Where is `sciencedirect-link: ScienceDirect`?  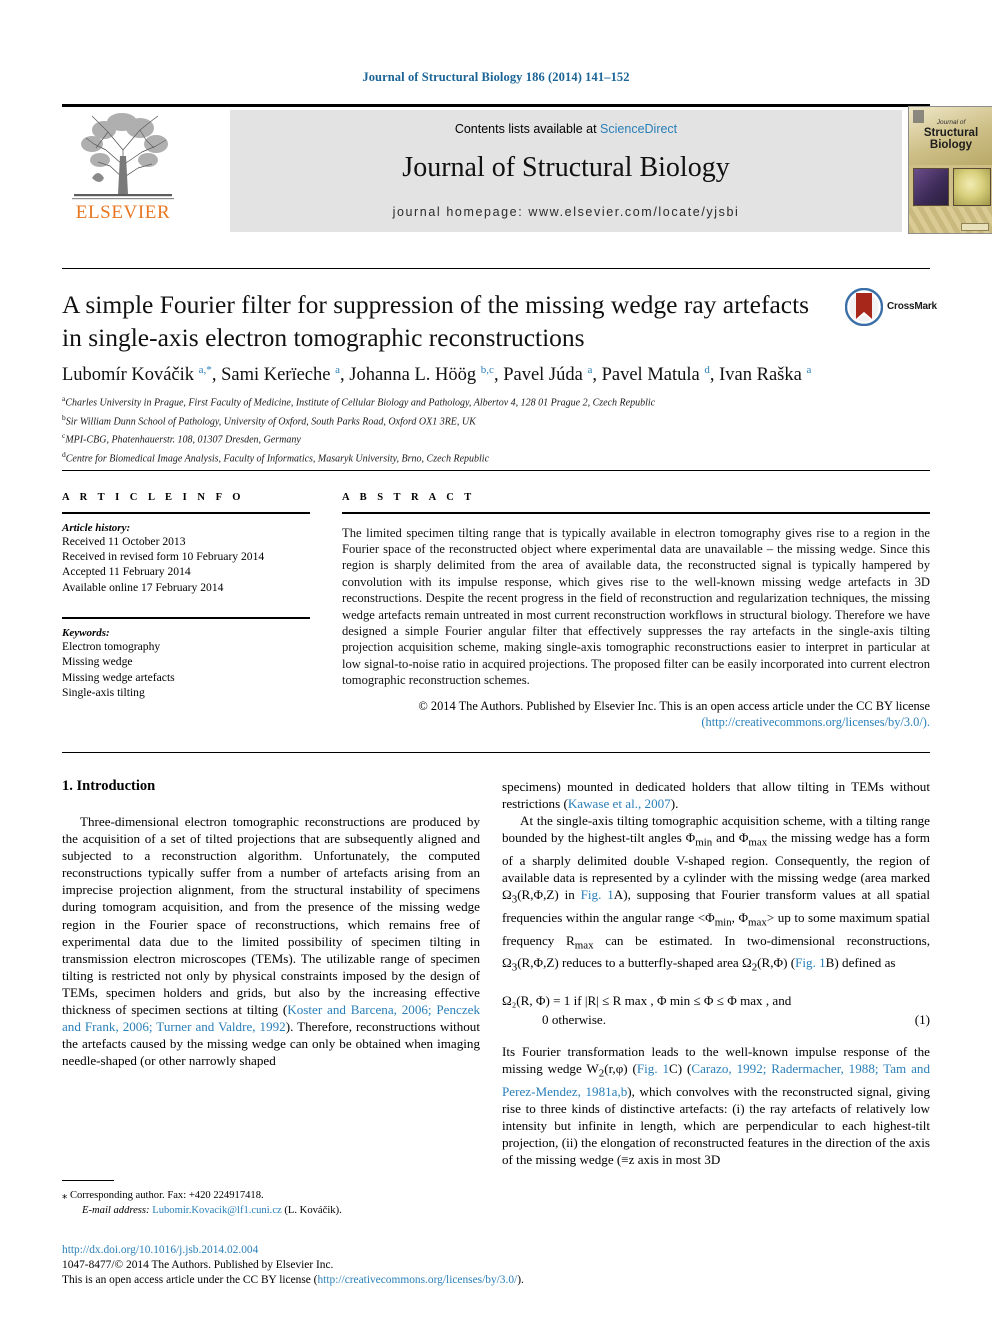
sciencedirect-link: ScienceDirect is located at coordinates (638, 129).